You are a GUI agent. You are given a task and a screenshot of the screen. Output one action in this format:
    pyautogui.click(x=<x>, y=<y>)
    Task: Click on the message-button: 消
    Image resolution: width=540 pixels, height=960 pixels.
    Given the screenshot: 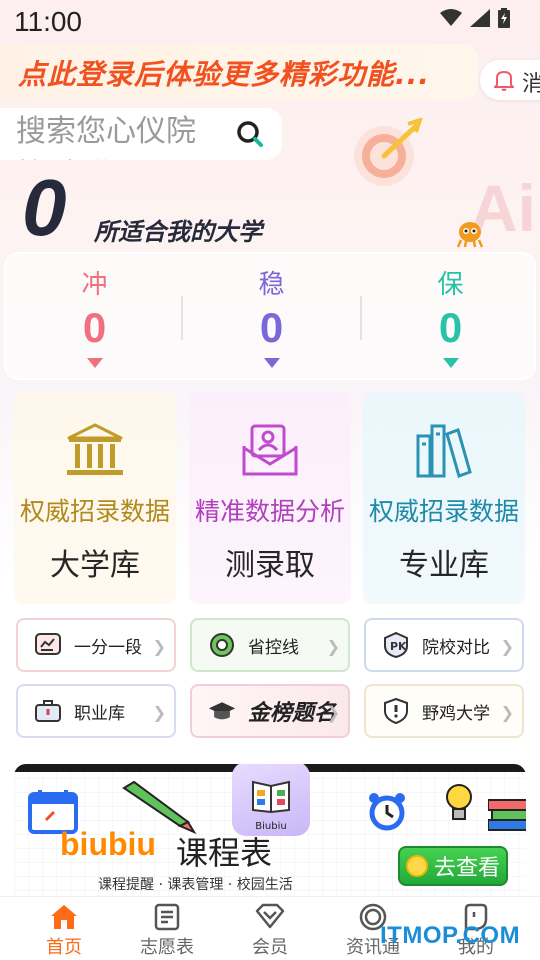 What is the action you would take?
    pyautogui.click(x=510, y=80)
    